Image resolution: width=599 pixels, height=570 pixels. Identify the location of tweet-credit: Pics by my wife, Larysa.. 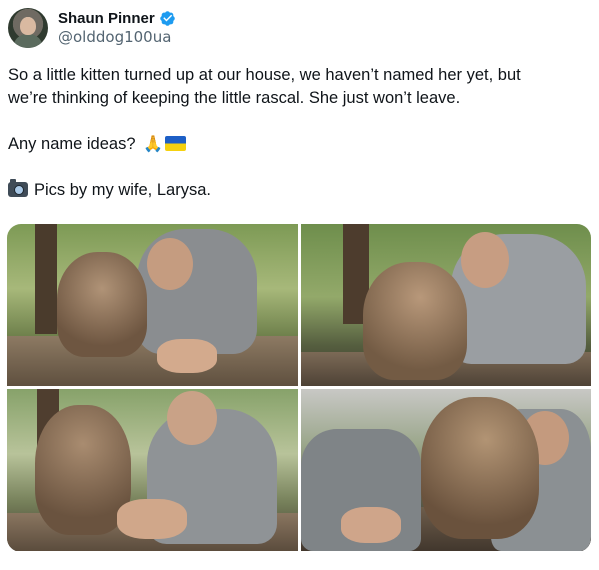
(122, 190).